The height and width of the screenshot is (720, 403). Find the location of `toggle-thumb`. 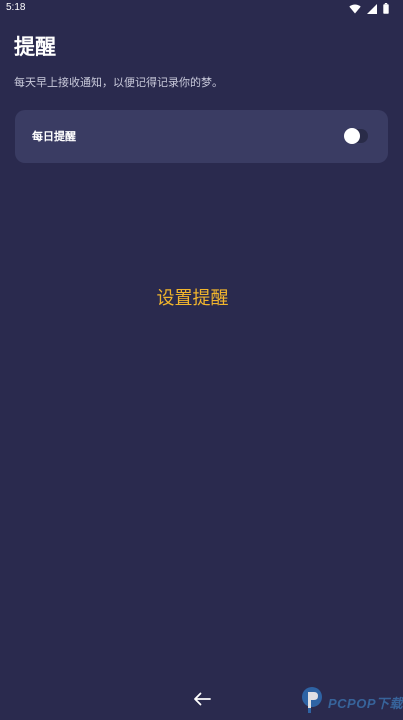

toggle-thumb is located at coordinates (352, 136).